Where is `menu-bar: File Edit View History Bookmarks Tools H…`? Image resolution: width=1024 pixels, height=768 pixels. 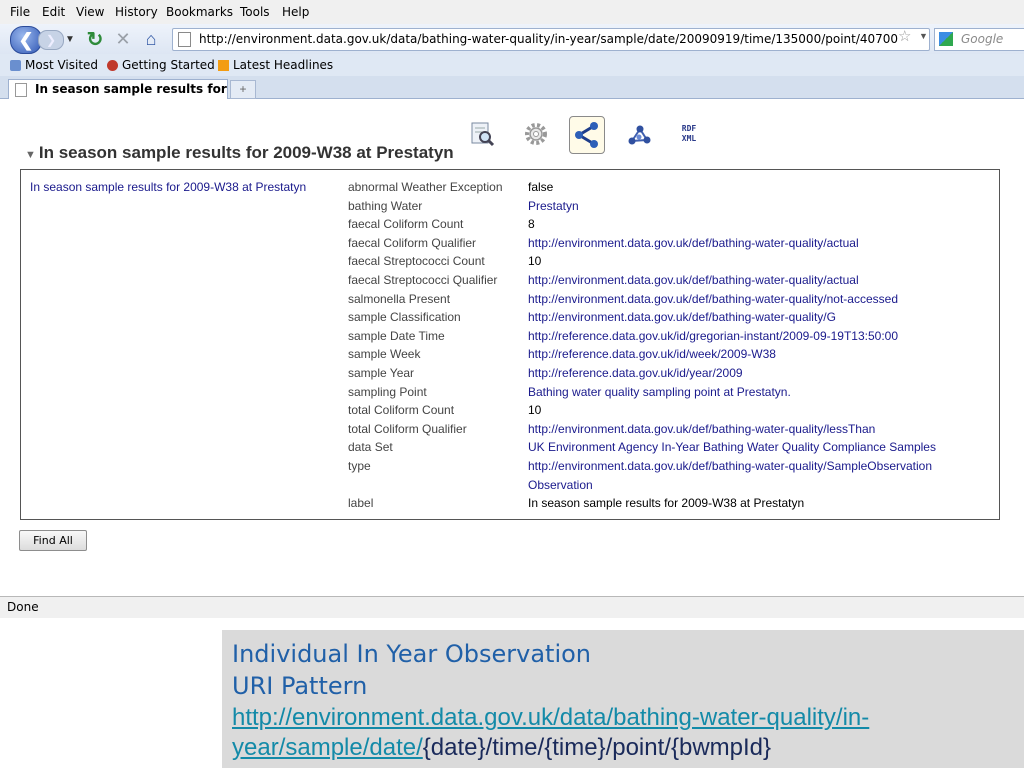 menu-bar: File Edit View History Bookmarks Tools H… is located at coordinates (512, 12).